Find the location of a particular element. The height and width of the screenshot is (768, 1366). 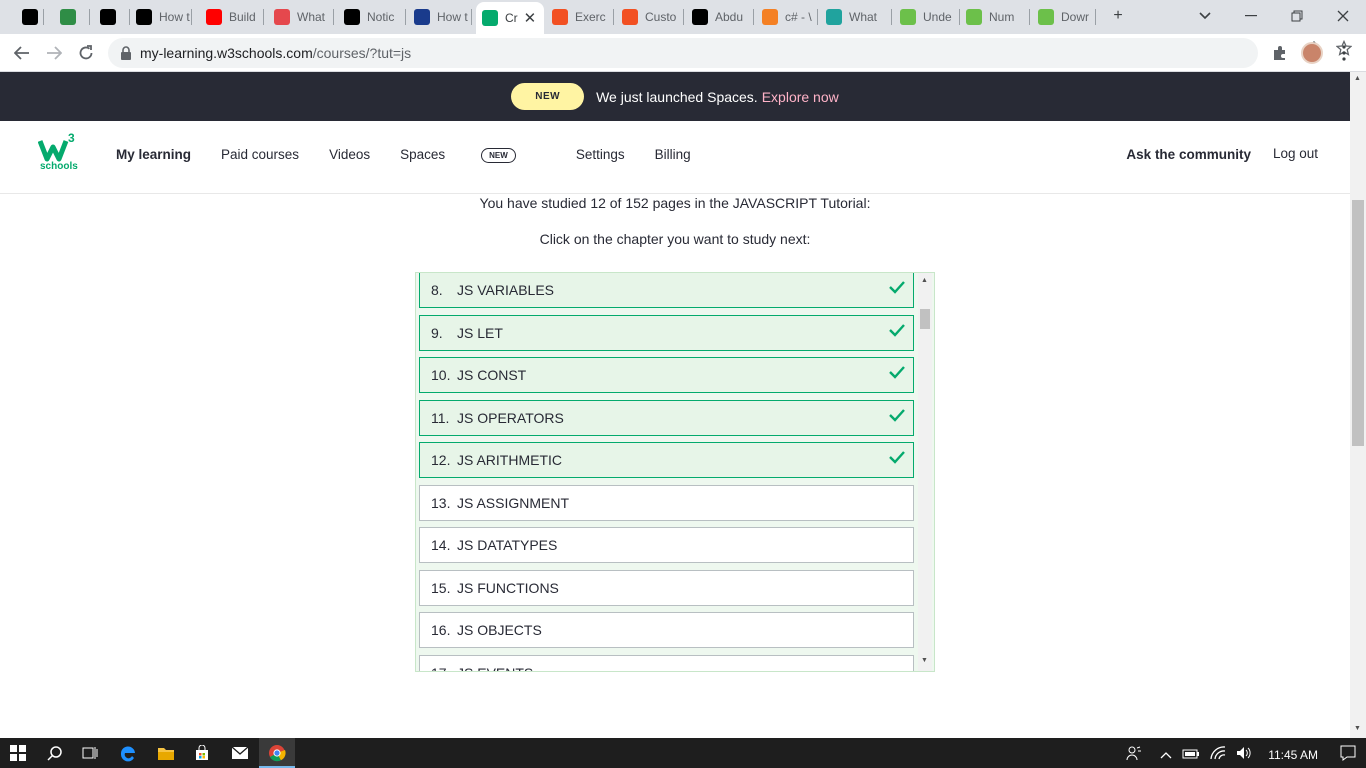

people-icon is located at coordinates (1134, 754).